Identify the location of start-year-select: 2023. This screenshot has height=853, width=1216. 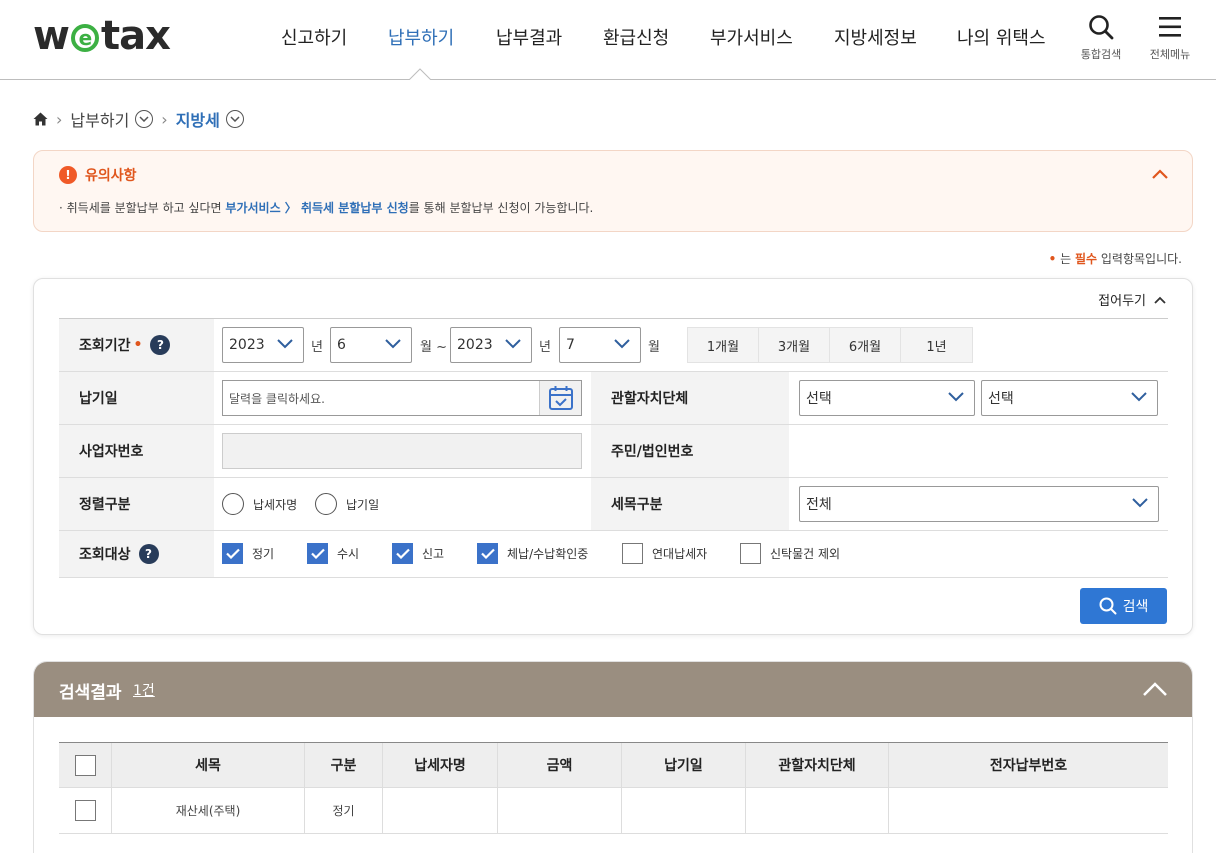
(263, 345).